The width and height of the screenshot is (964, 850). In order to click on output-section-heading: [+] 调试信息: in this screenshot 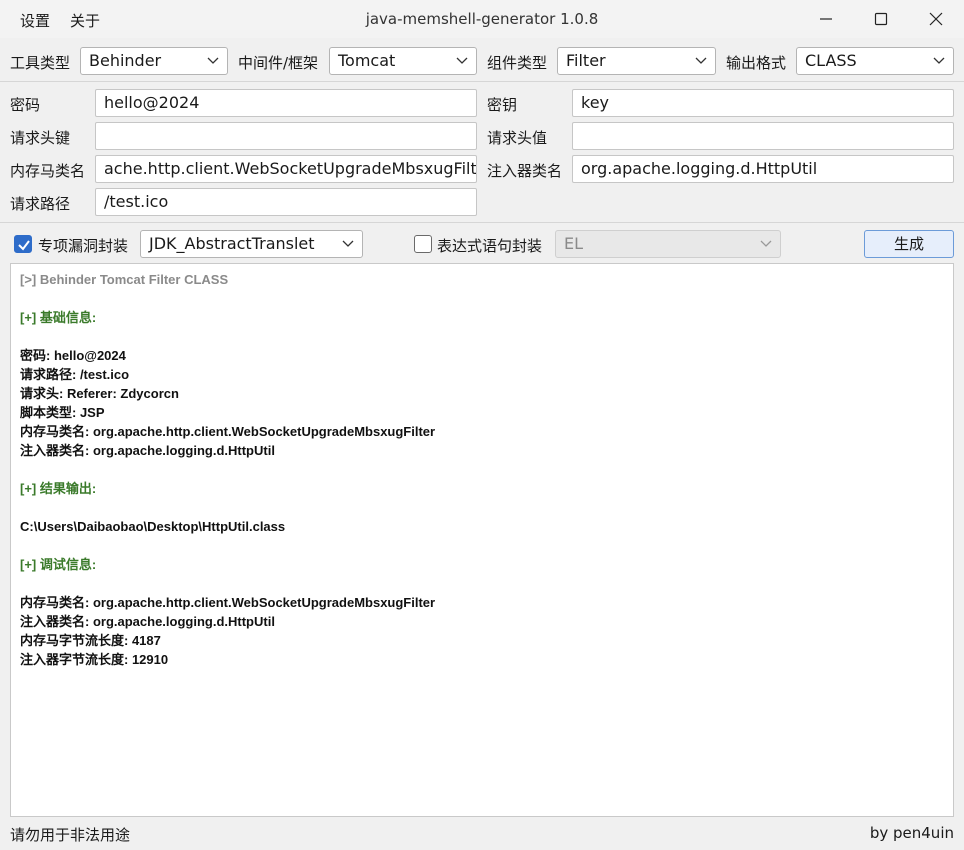, I will do `click(58, 564)`.